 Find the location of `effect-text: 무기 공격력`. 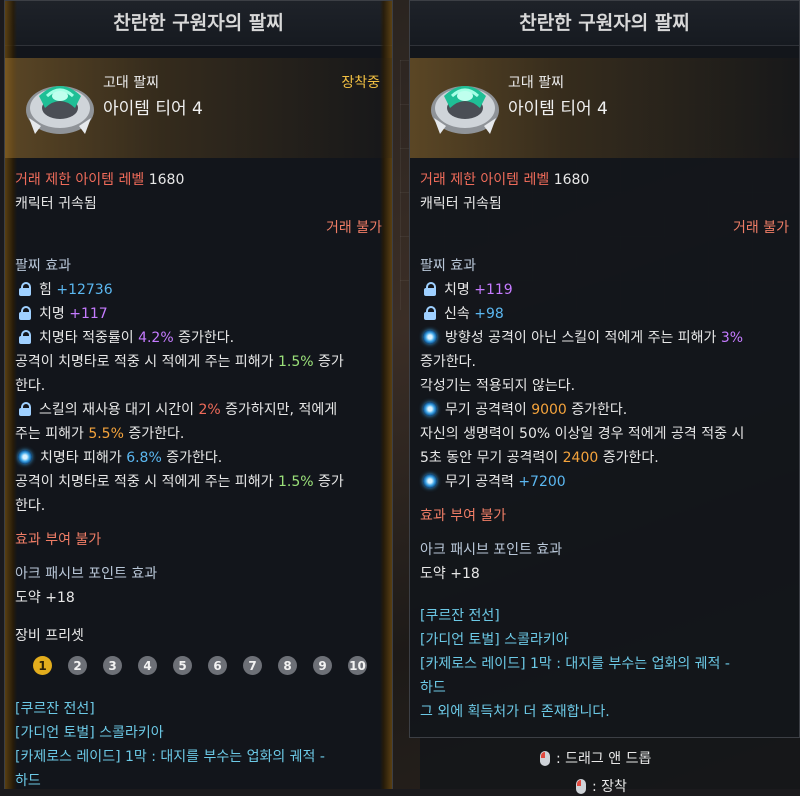

effect-text: 무기 공격력 is located at coordinates (479, 482).